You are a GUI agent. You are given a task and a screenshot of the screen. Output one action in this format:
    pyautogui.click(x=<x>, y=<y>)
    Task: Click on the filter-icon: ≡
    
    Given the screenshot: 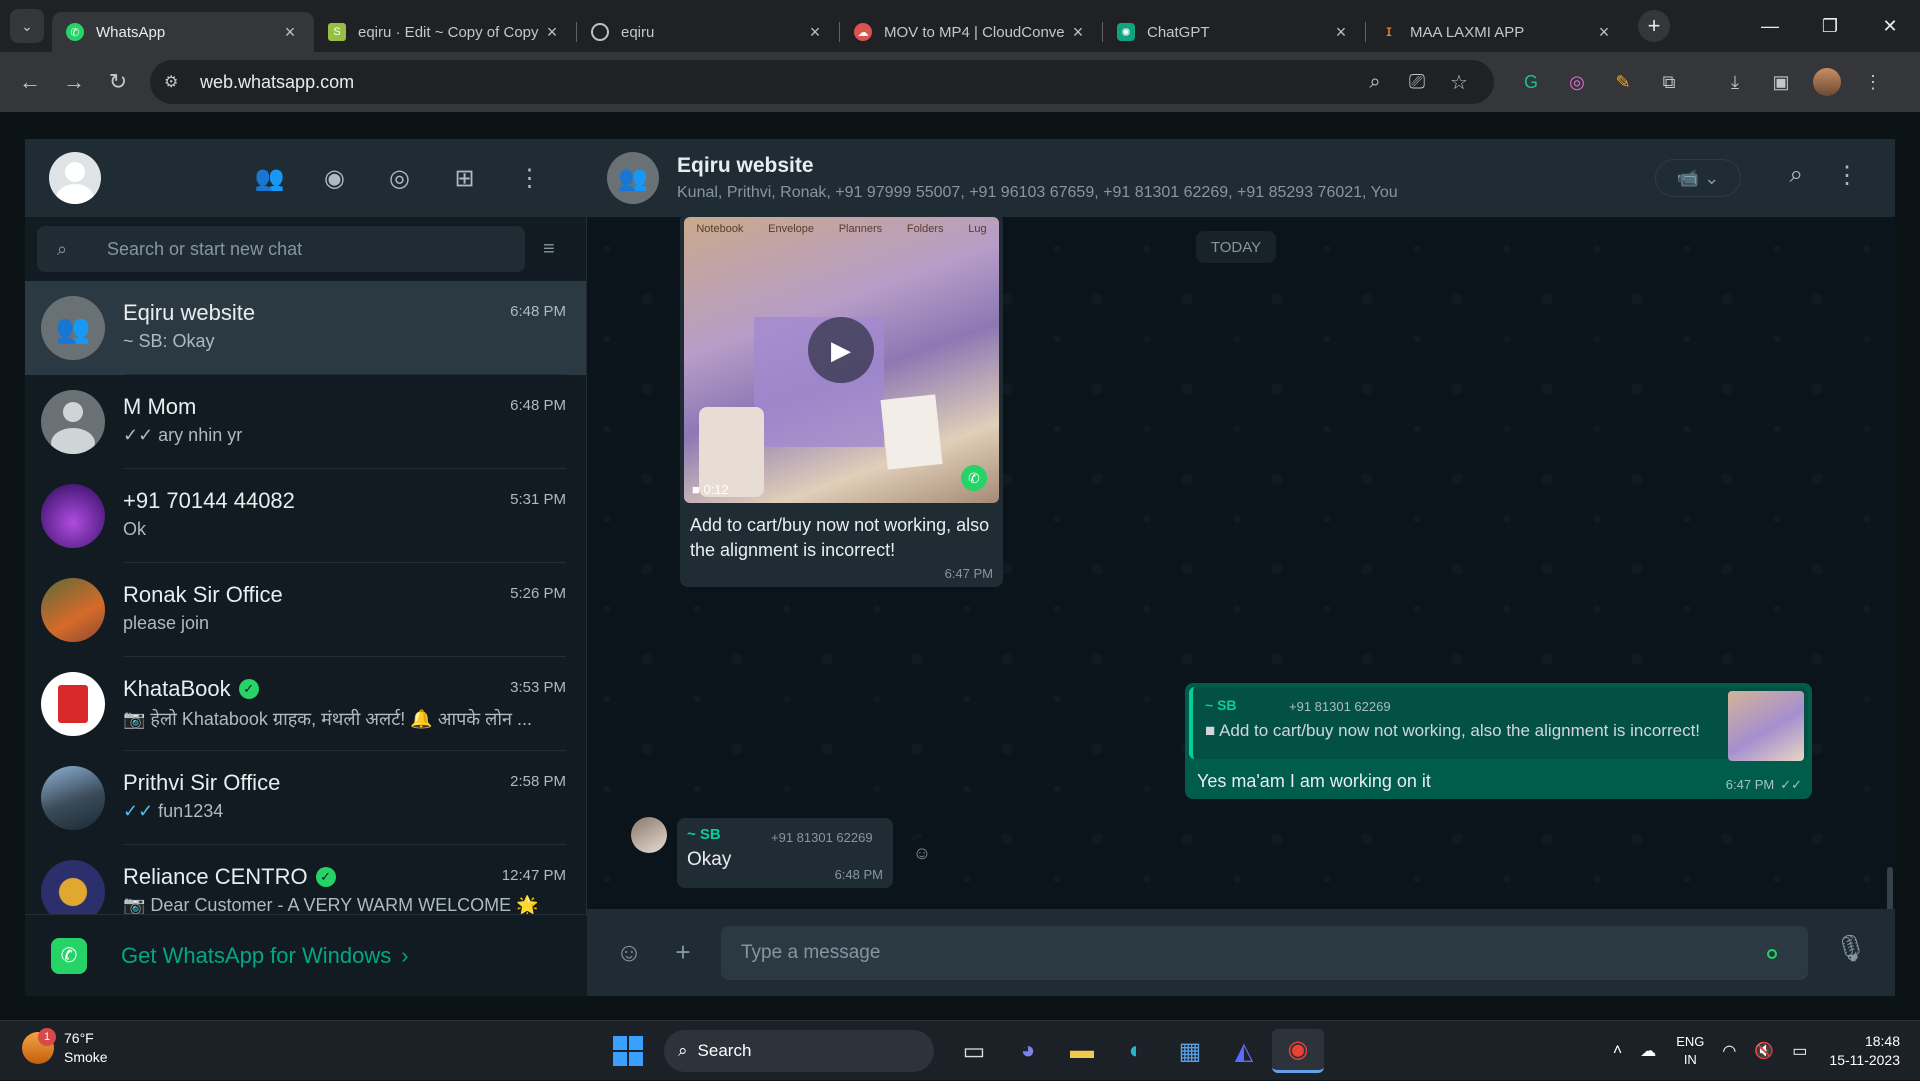 What is the action you would take?
    pyautogui.click(x=549, y=249)
    